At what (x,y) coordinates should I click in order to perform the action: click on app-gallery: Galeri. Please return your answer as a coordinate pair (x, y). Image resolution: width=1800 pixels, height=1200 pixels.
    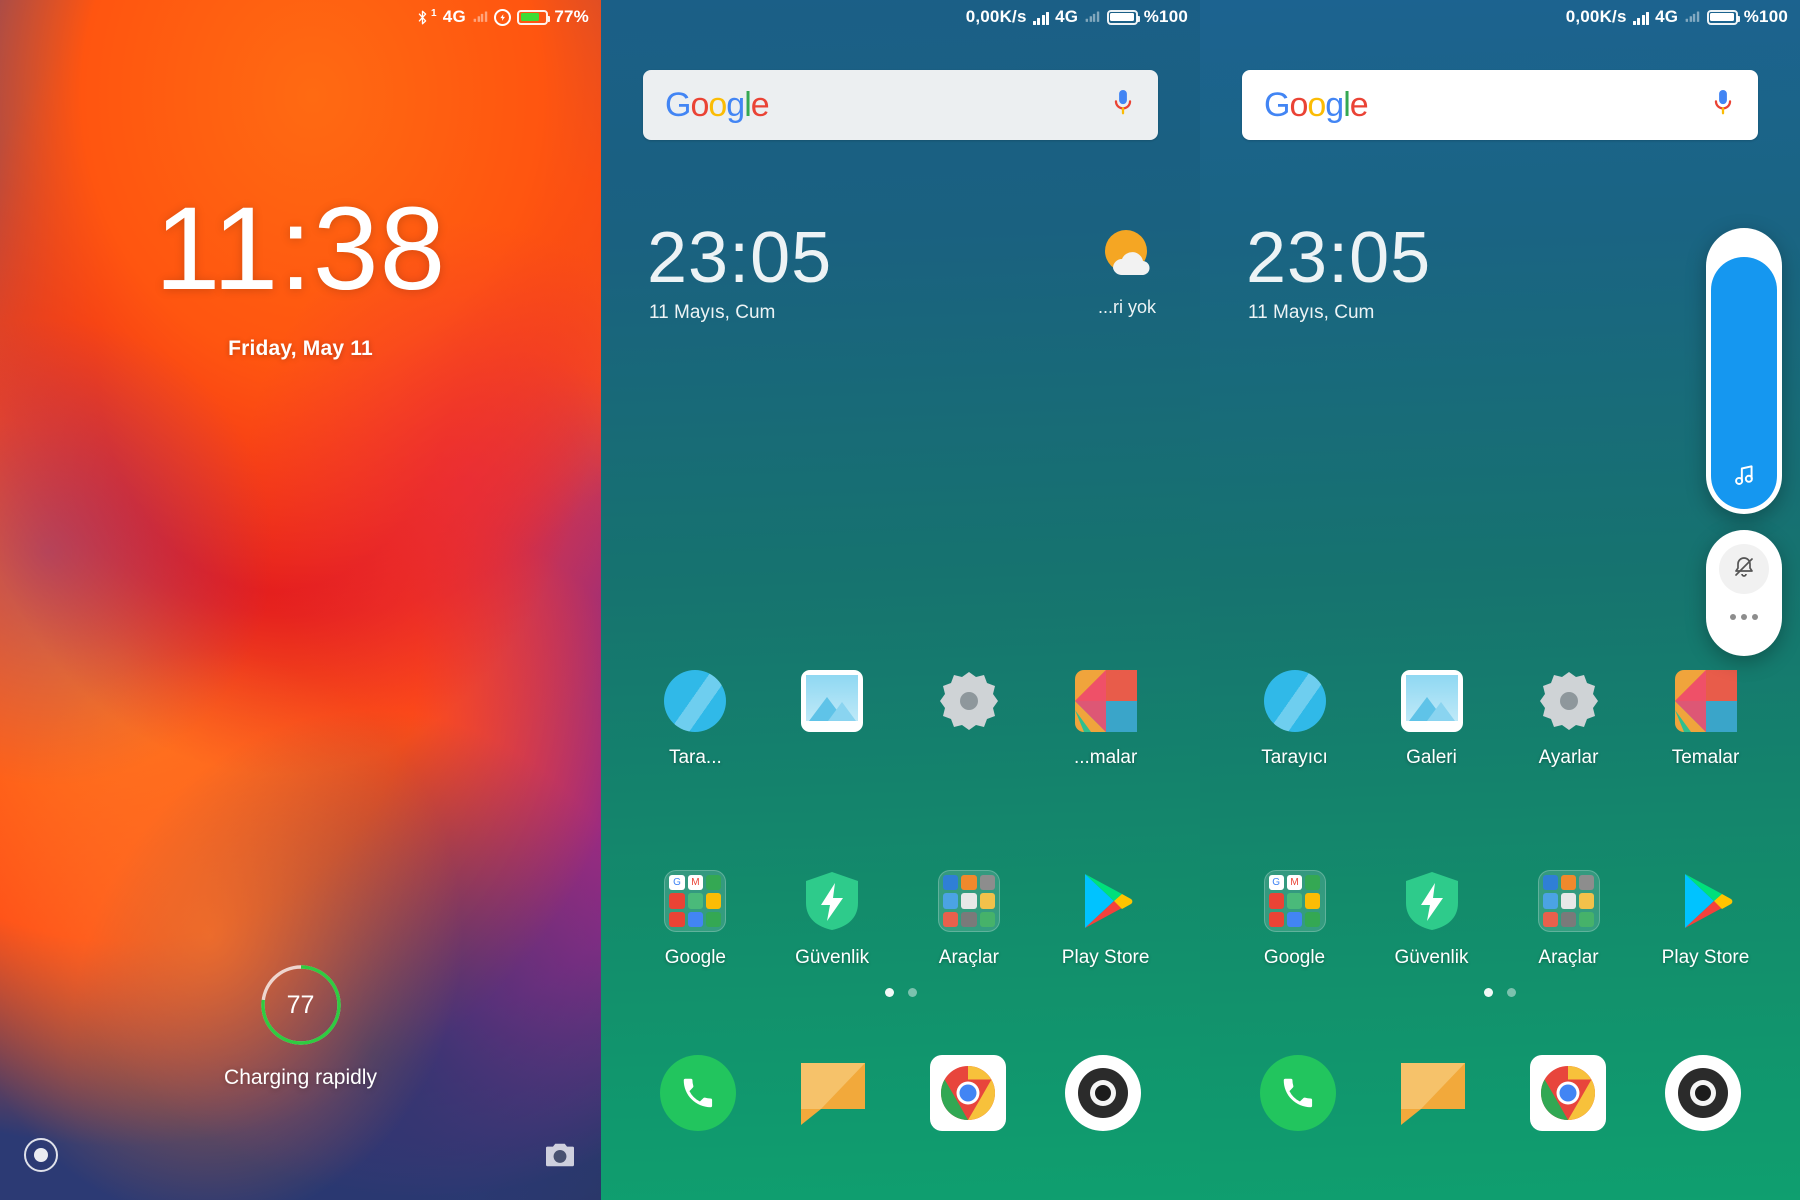
    Looking at the image, I should click on (1432, 719).